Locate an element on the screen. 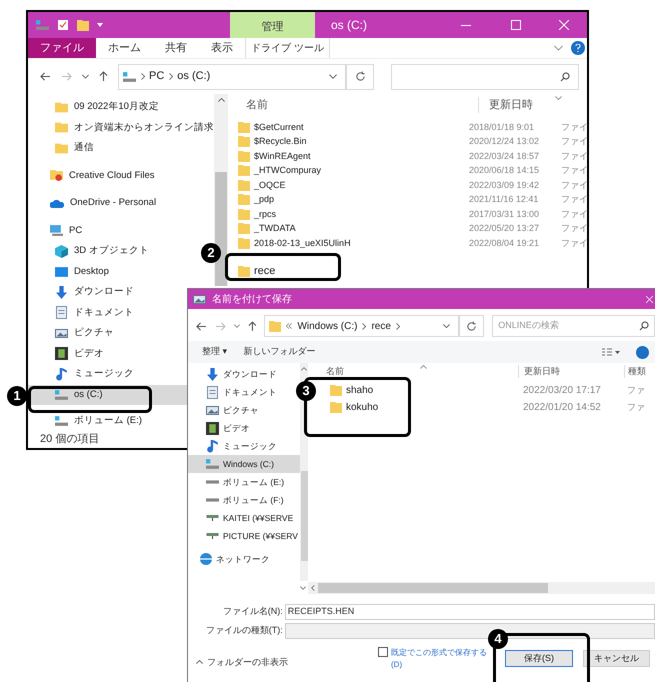 This screenshot has height=682, width=655. address-bar: PC os (C:) is located at coordinates (232, 77).